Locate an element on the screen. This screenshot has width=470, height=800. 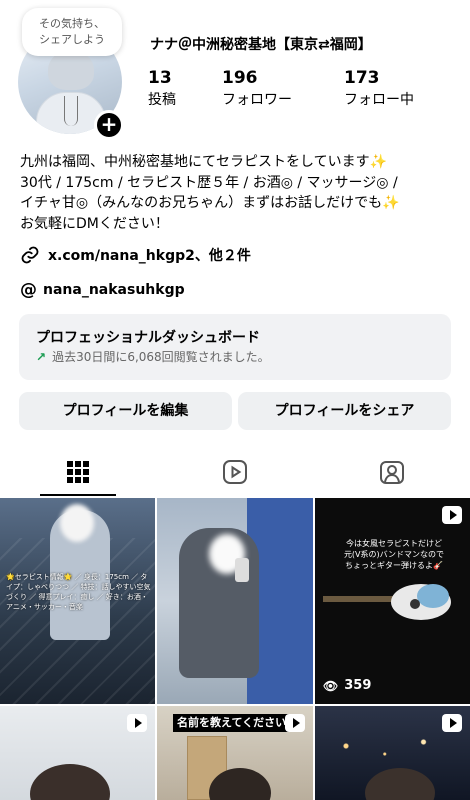
threads-icon: @ is located at coordinates (28, 290).